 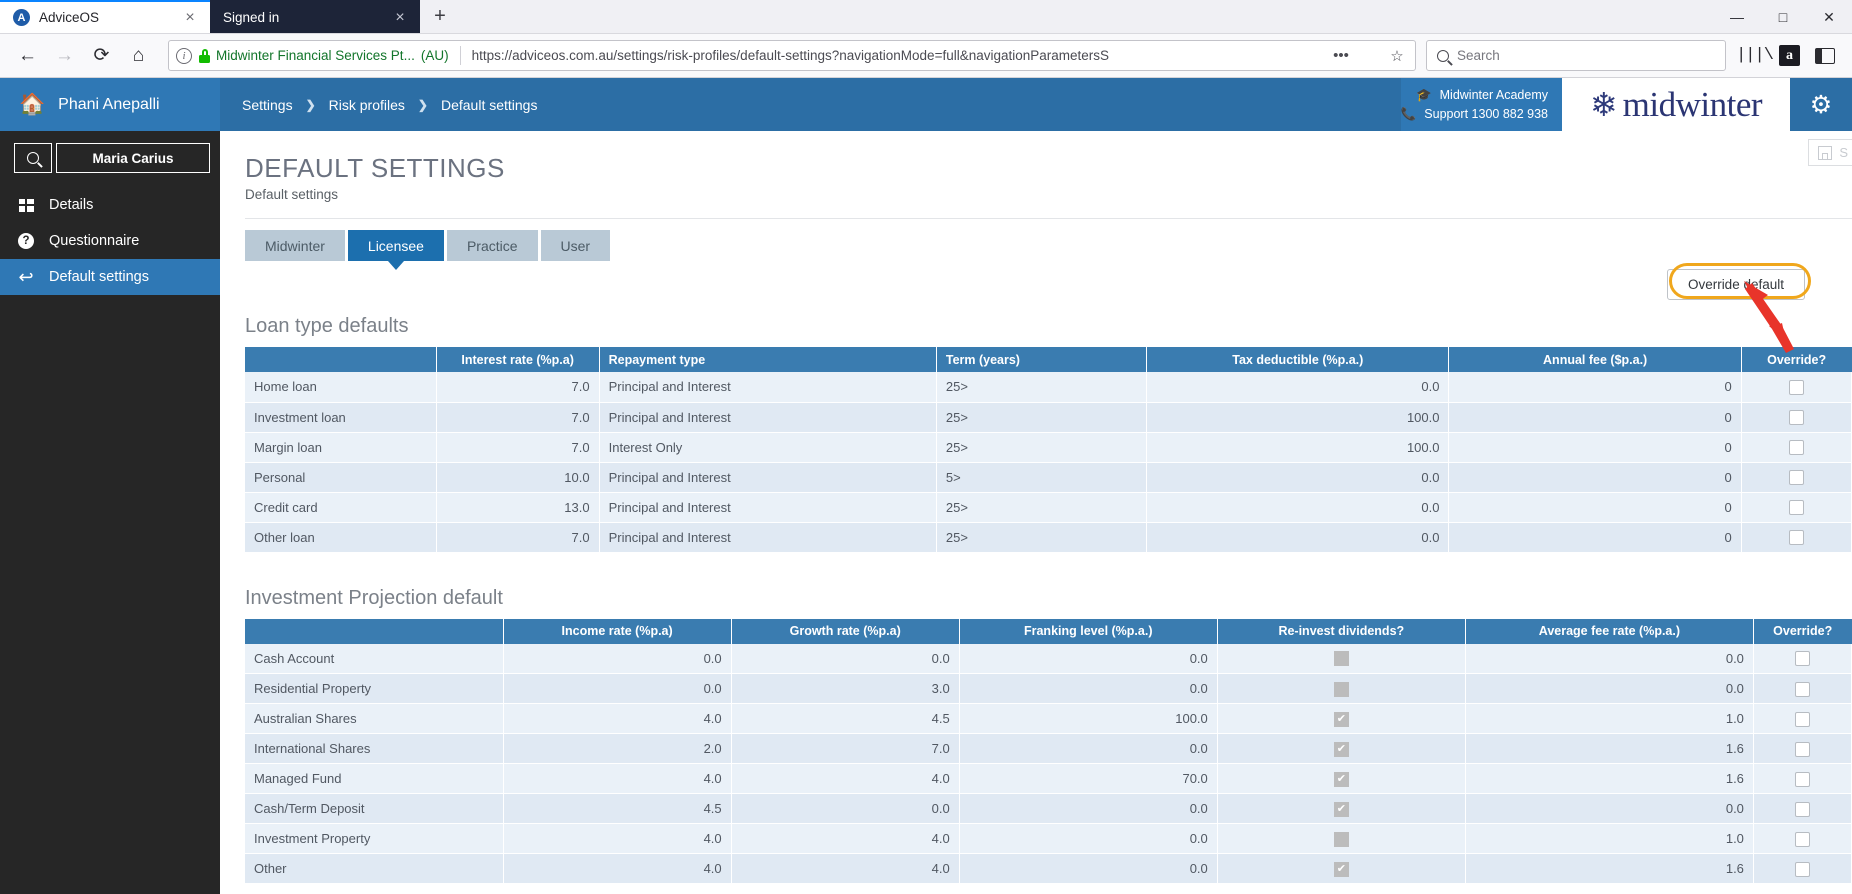 I want to click on back-icon: ←, so click(x=27, y=55).